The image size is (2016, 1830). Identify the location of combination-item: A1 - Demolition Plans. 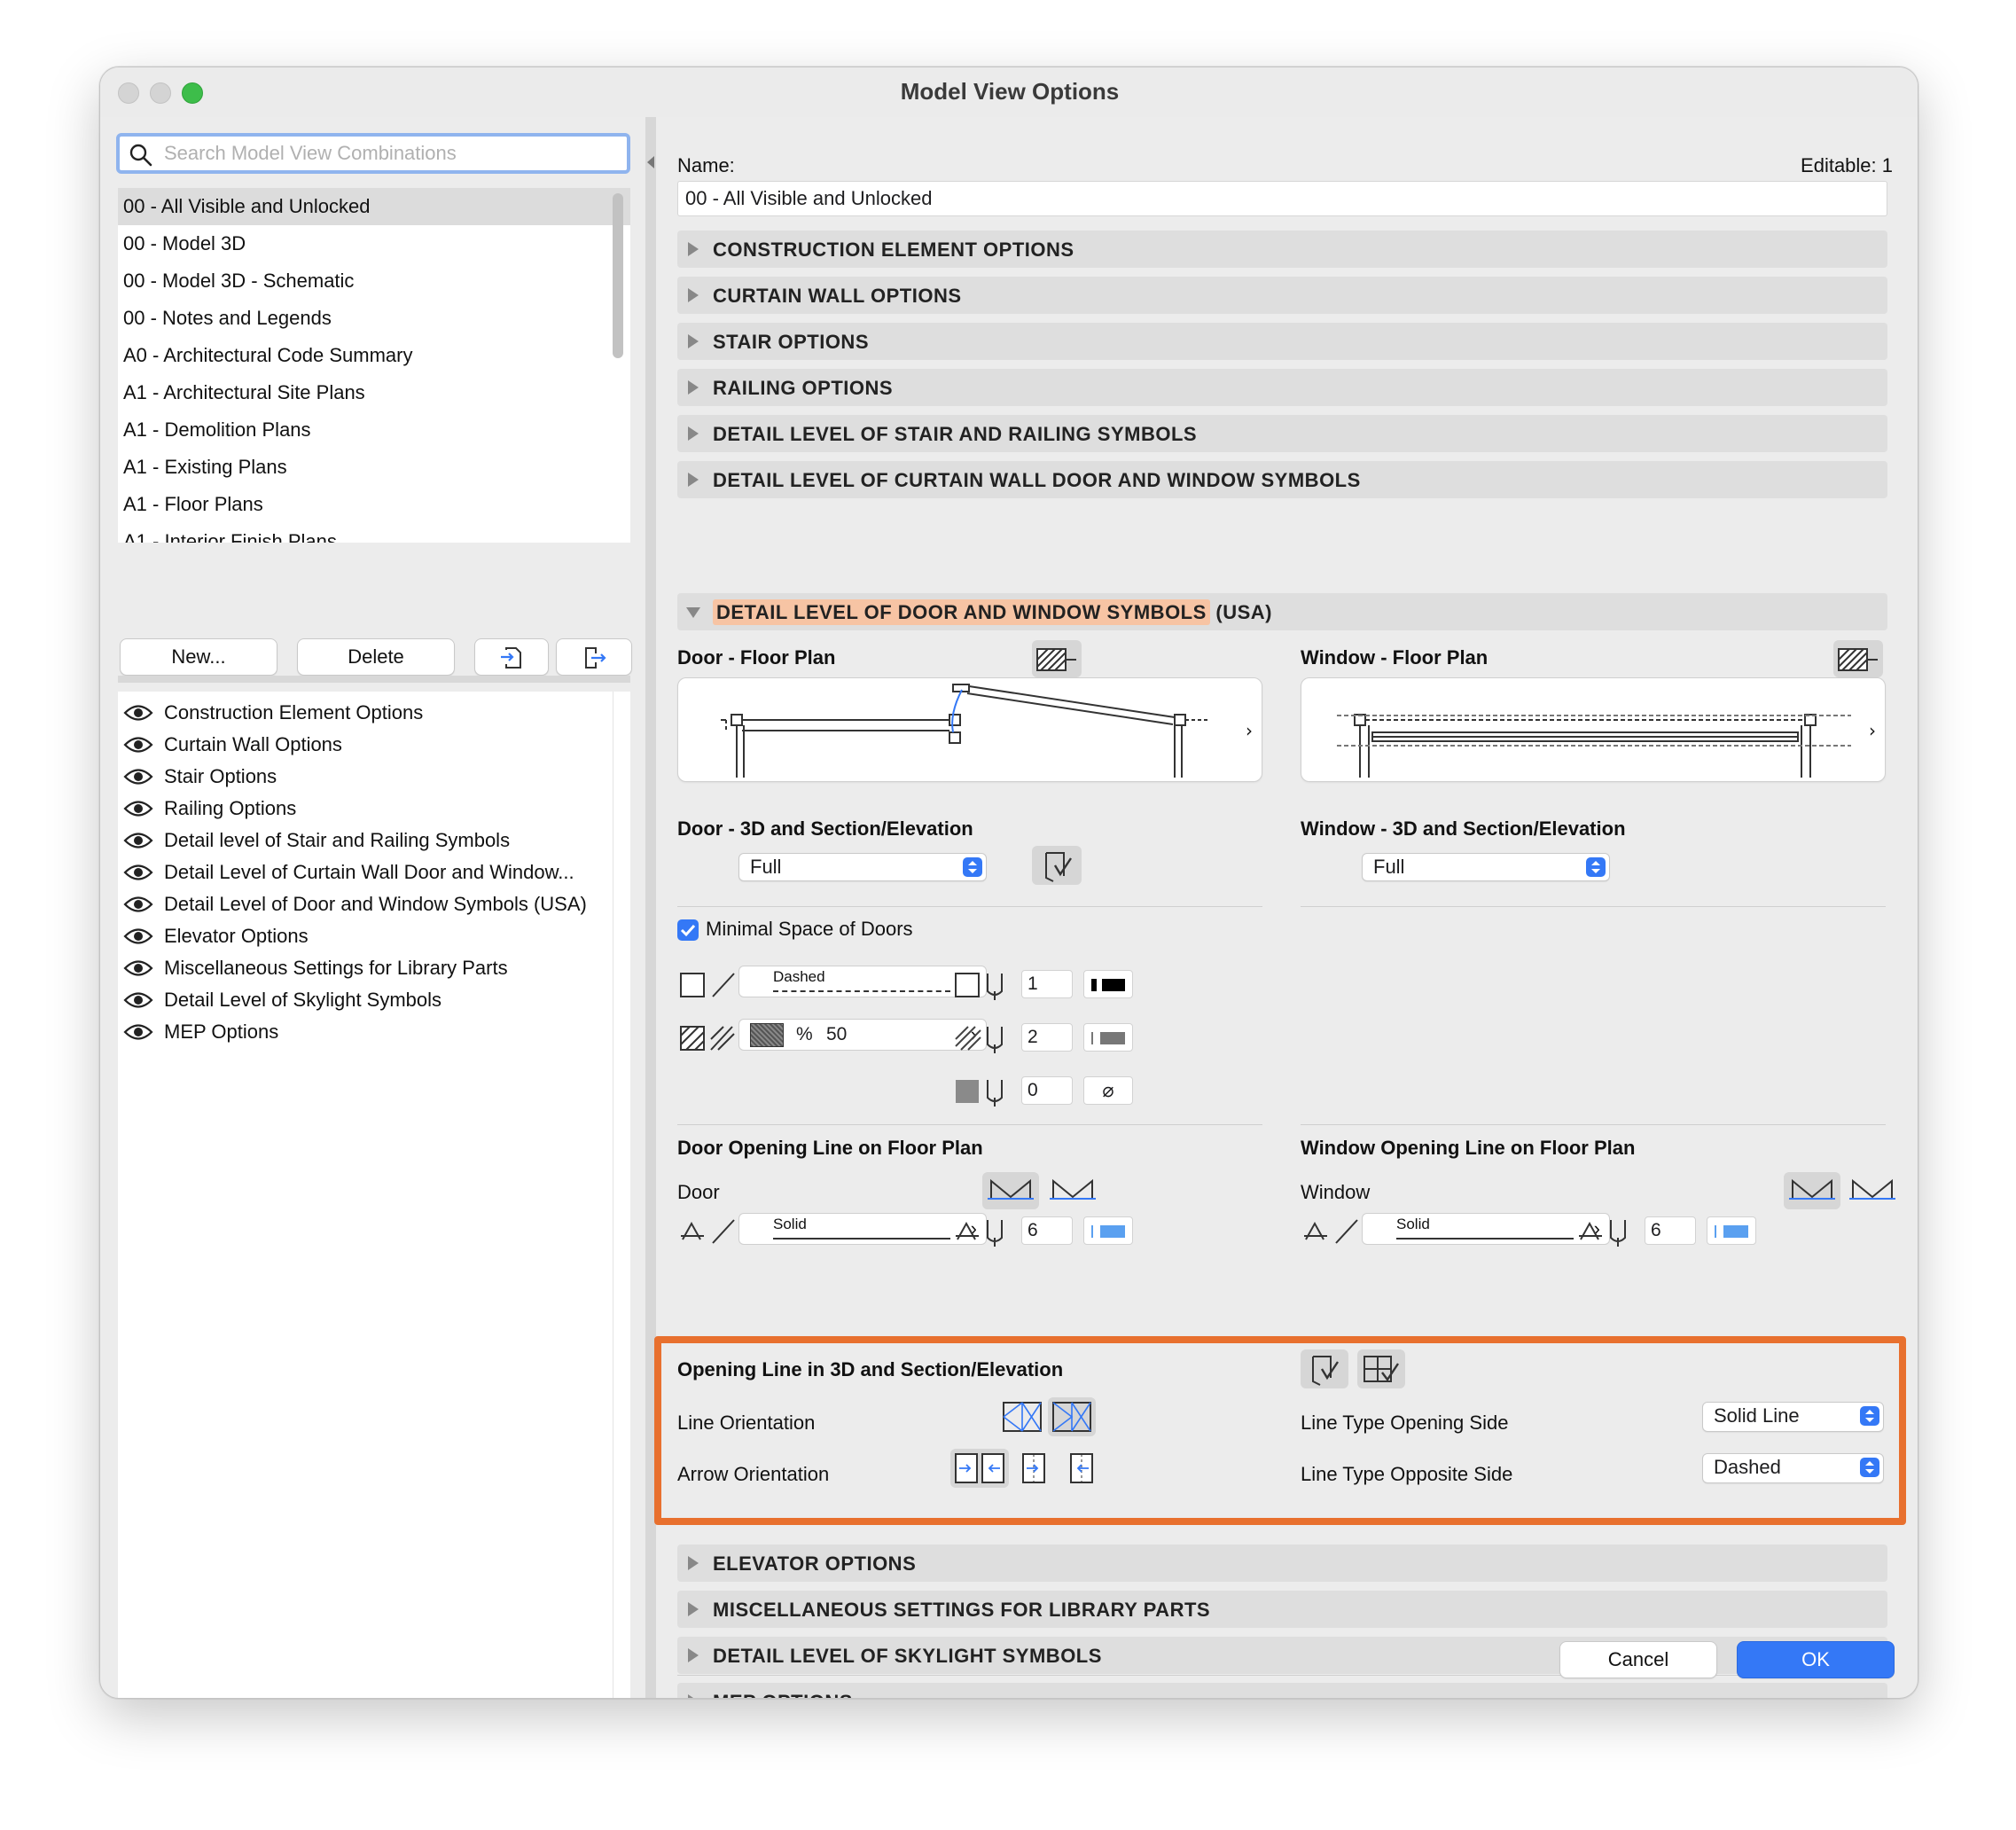
(374, 430).